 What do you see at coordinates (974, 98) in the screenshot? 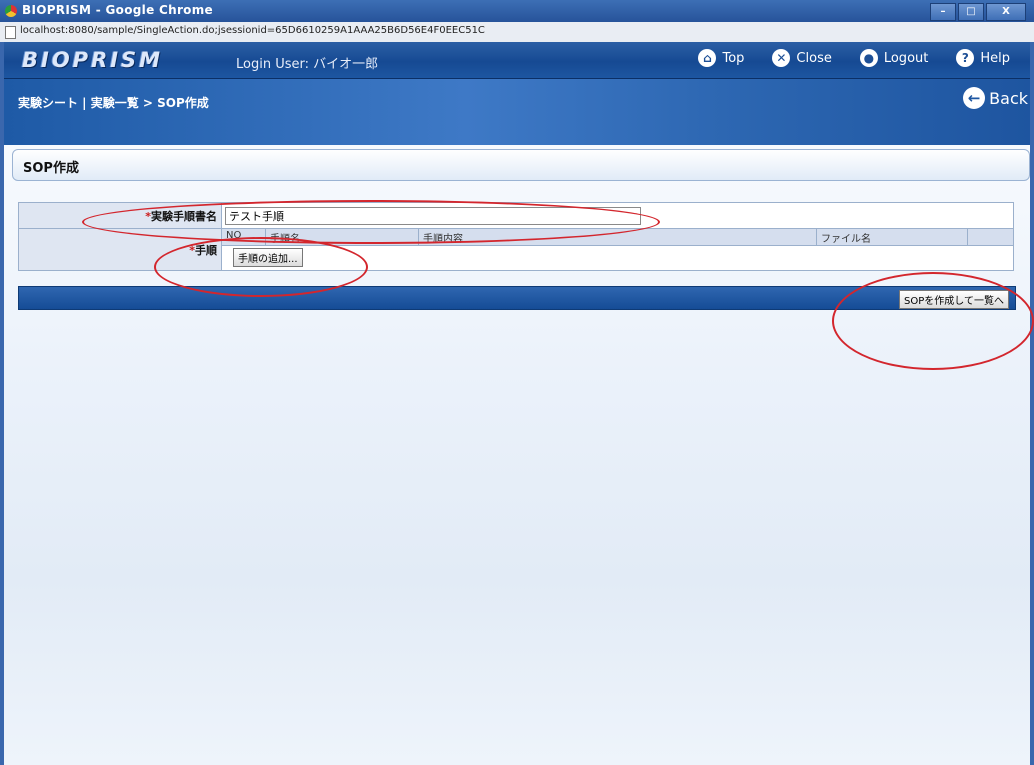
I see `back-arrow-icon: ←` at bounding box center [974, 98].